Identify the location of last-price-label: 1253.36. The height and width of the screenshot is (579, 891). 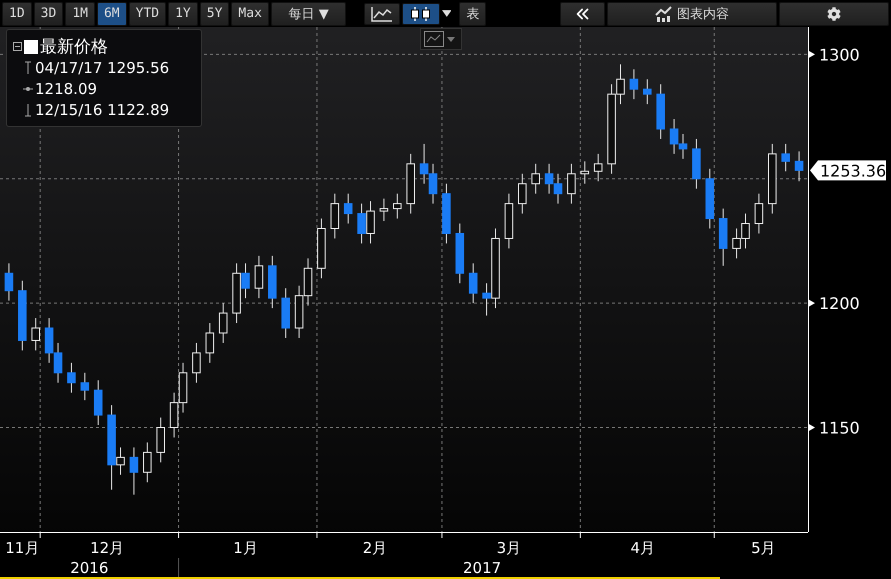
(848, 170).